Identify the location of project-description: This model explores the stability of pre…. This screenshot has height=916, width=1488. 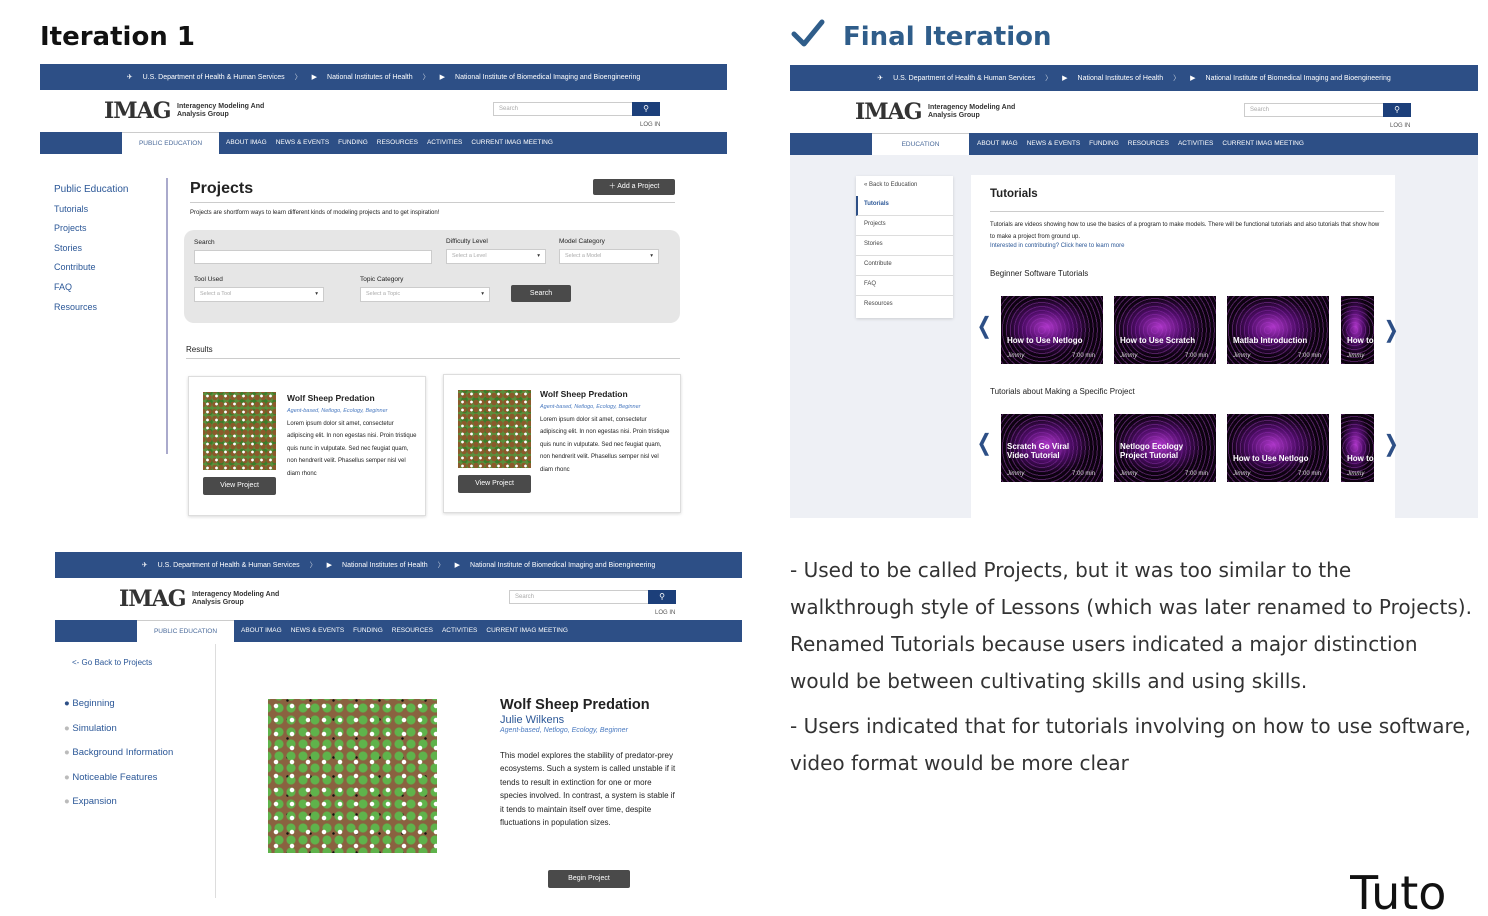
(588, 789).